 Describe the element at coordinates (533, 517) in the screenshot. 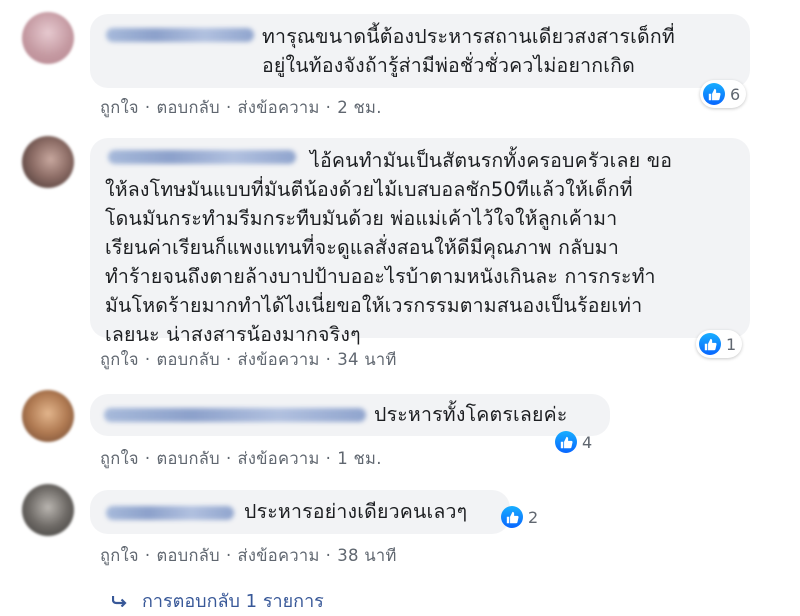

I see `reaction-number: 2` at that location.